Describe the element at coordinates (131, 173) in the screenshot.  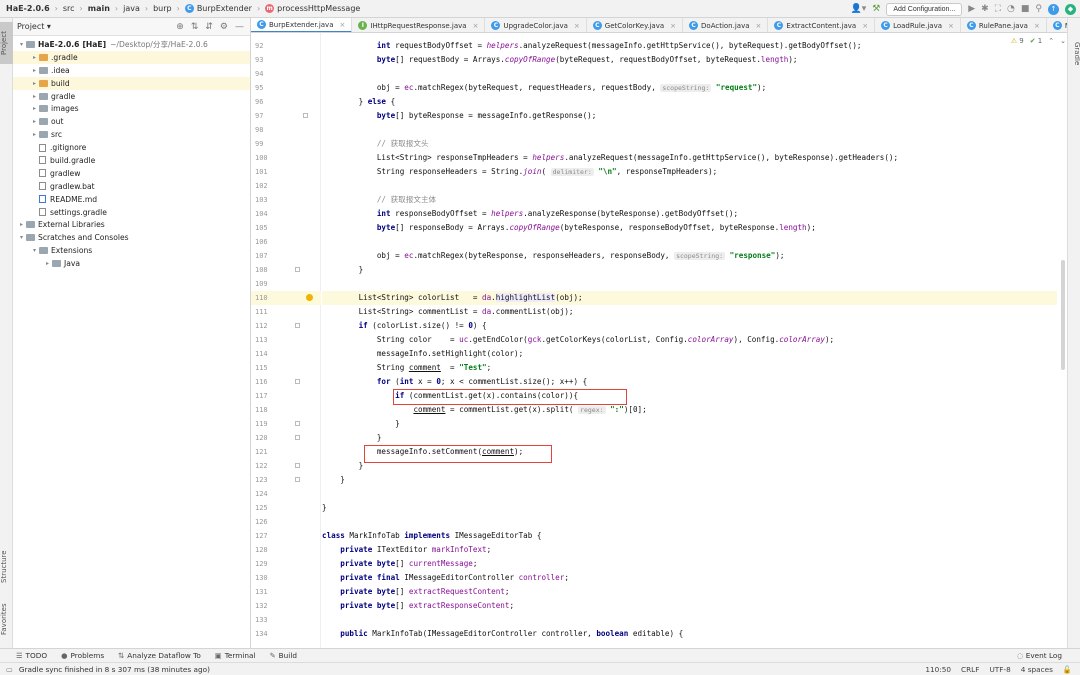
I see `tree-item: gradlew` at that location.